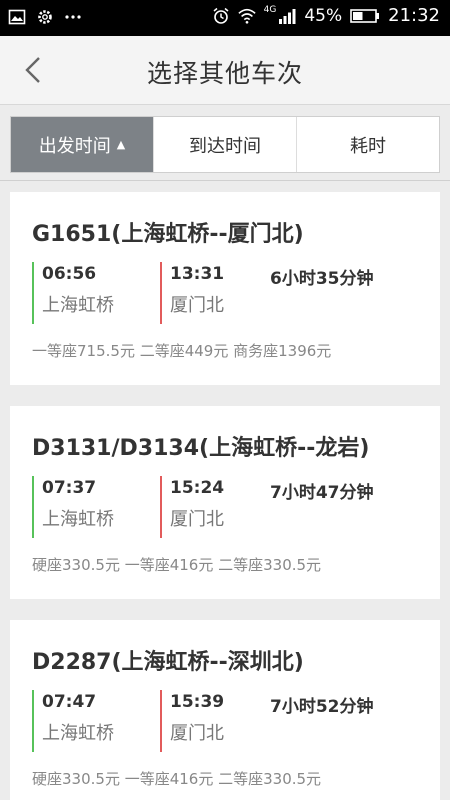 This screenshot has width=450, height=800. I want to click on image-icon, so click(17, 17).